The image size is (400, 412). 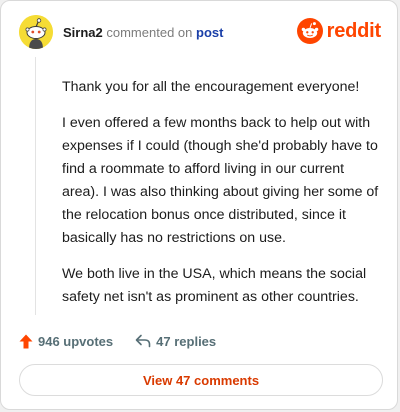 What do you see at coordinates (354, 30) in the screenshot?
I see `reddit-wordmark: reddit` at bounding box center [354, 30].